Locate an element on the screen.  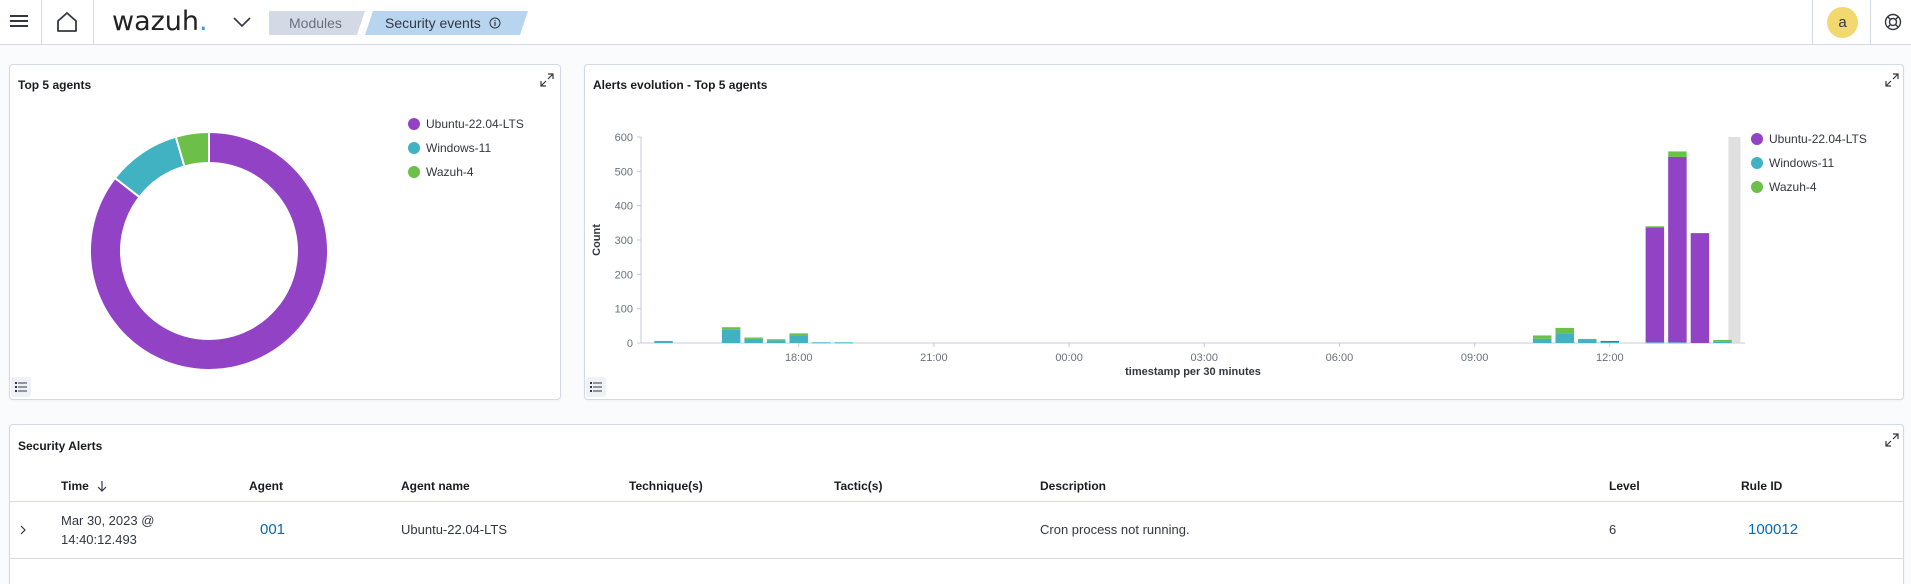
breadcrumb-modules: Modules is located at coordinates (317, 23).